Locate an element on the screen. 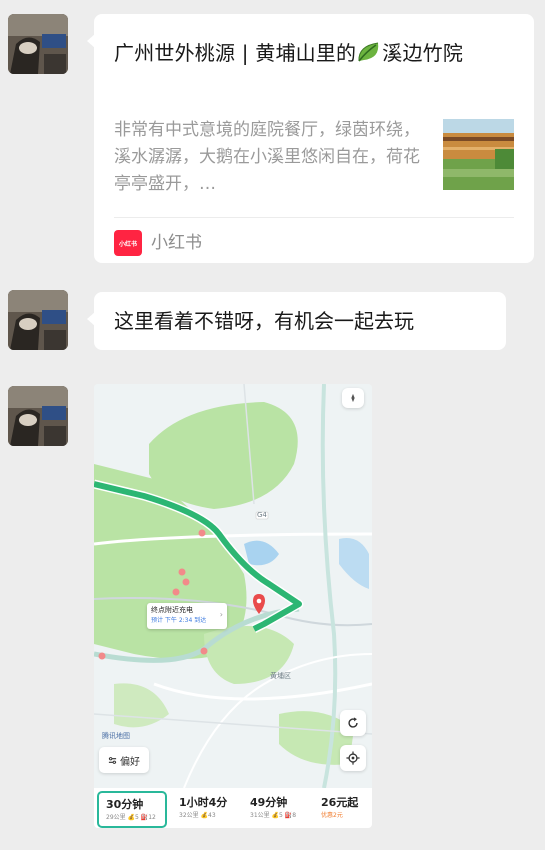 The height and width of the screenshot is (850, 545). compass-icon is located at coordinates (353, 398).